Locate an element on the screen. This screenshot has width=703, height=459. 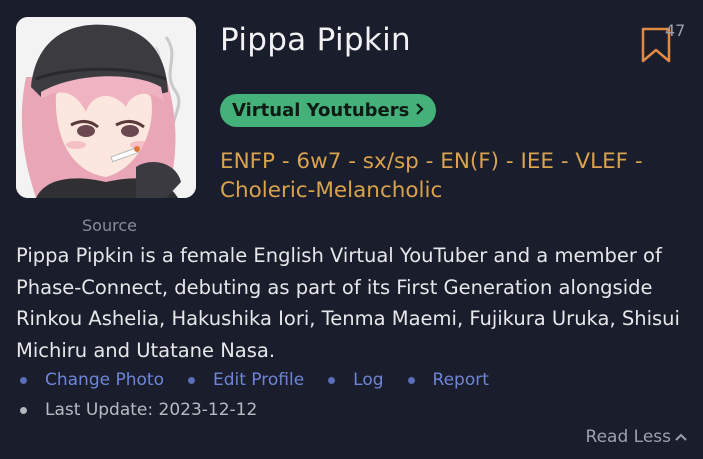
action-edit-profile: Edit Profile is located at coordinates (244, 380).